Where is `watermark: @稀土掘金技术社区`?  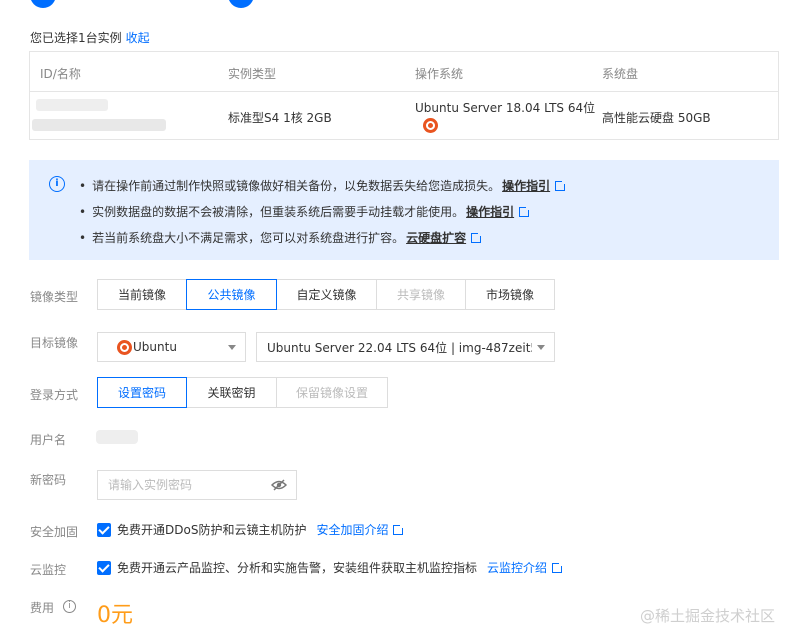
watermark: @稀土掘金技术社区 is located at coordinates (708, 616).